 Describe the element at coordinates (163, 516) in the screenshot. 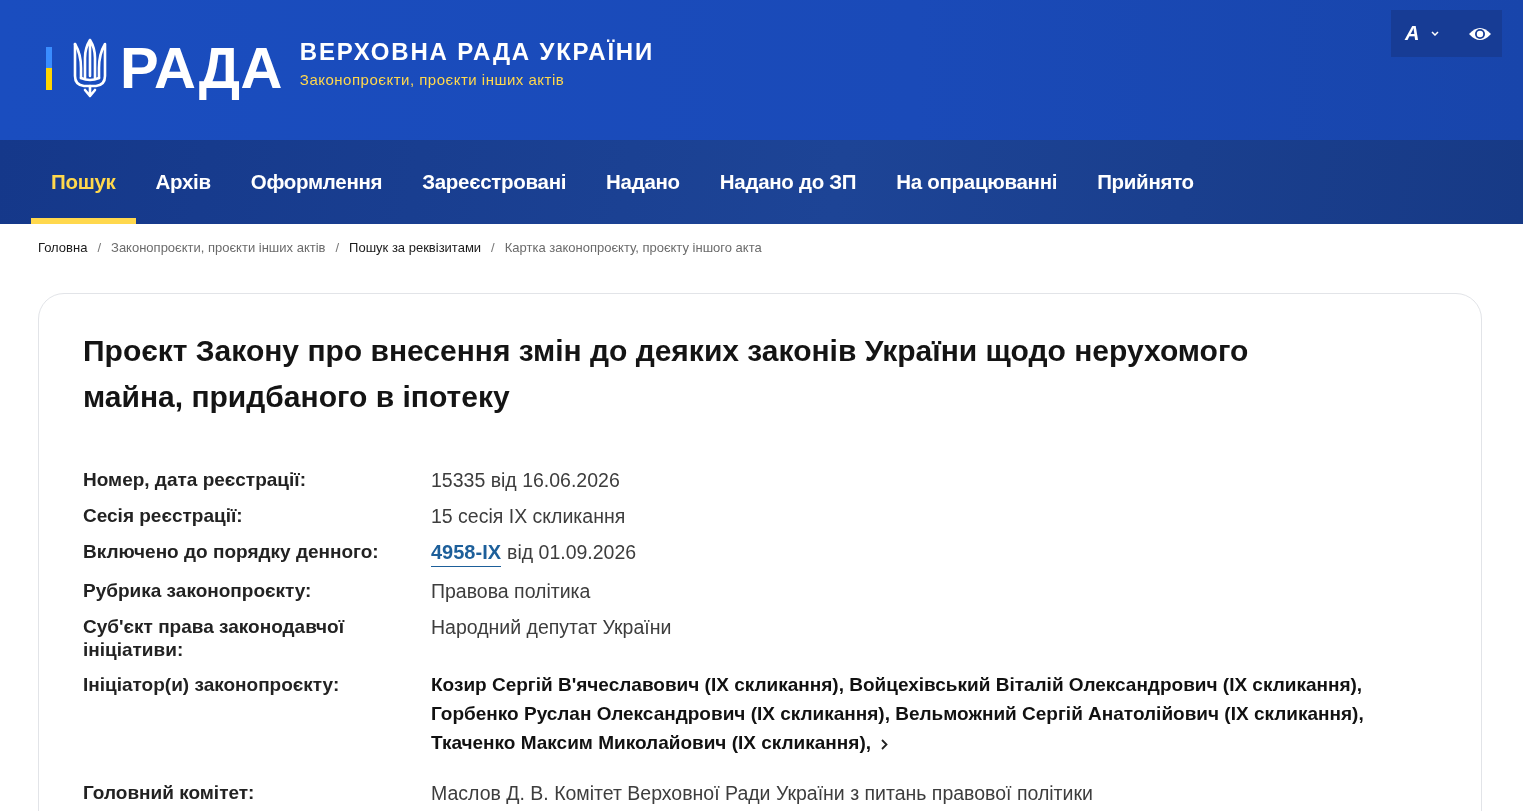

I see `field-label: Сесія реєстрації:` at that location.